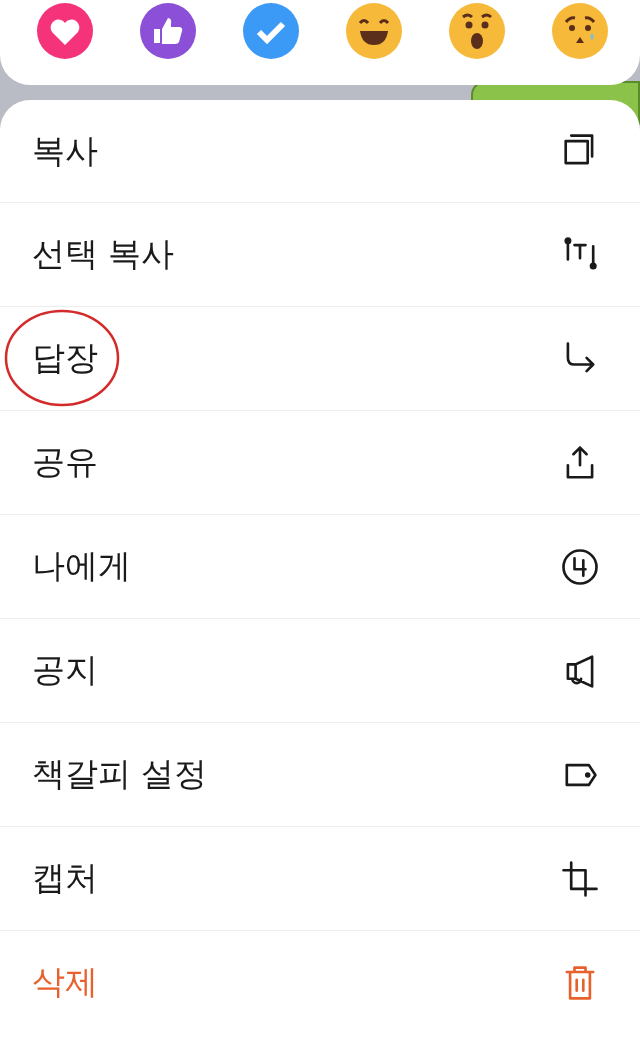 The height and width of the screenshot is (1053, 640). I want to click on menu-item-label: 답장, so click(65, 358).